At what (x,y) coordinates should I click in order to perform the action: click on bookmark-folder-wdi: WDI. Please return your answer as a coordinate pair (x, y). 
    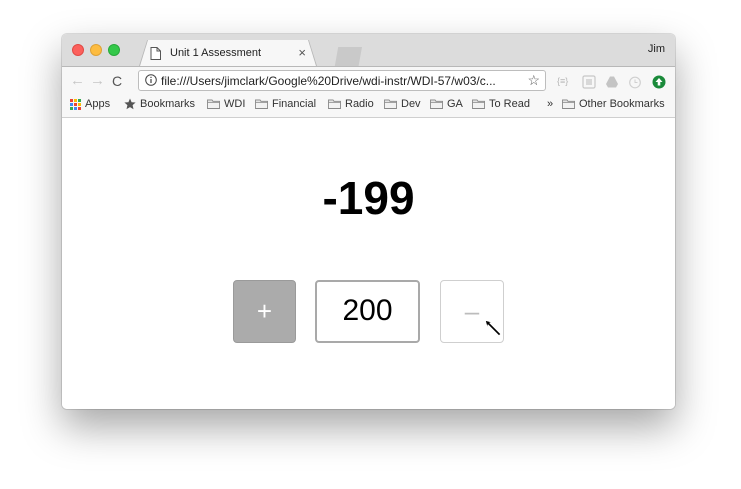
    Looking at the image, I should click on (226, 104).